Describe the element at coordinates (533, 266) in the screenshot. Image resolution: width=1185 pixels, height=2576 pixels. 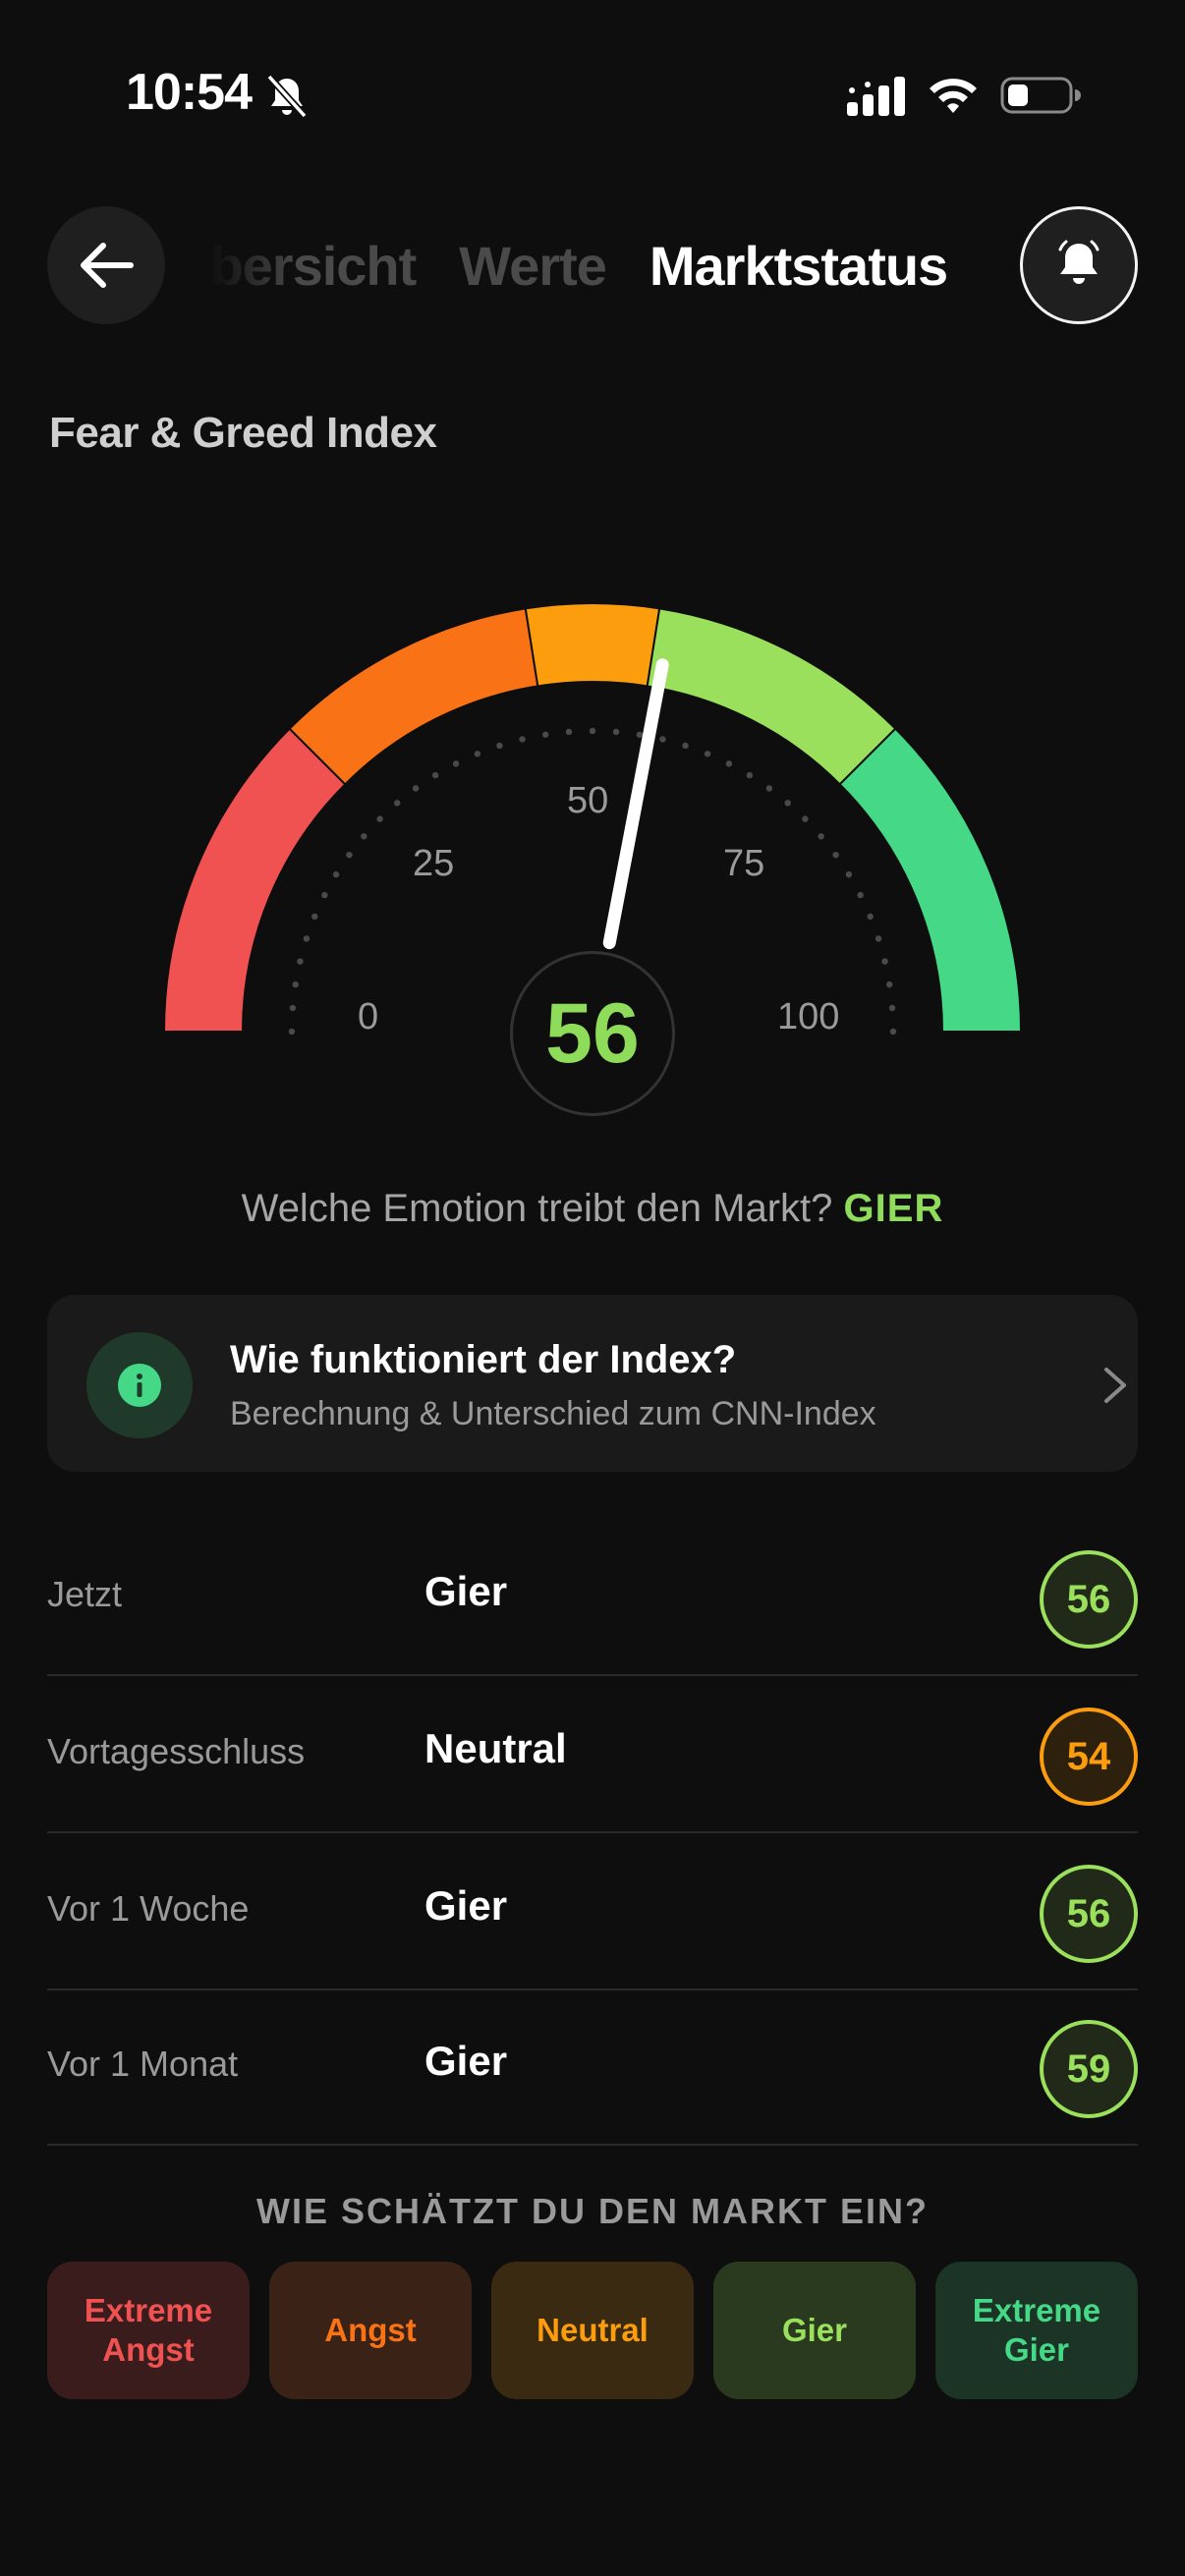
I see `tab-werte: Werte` at that location.